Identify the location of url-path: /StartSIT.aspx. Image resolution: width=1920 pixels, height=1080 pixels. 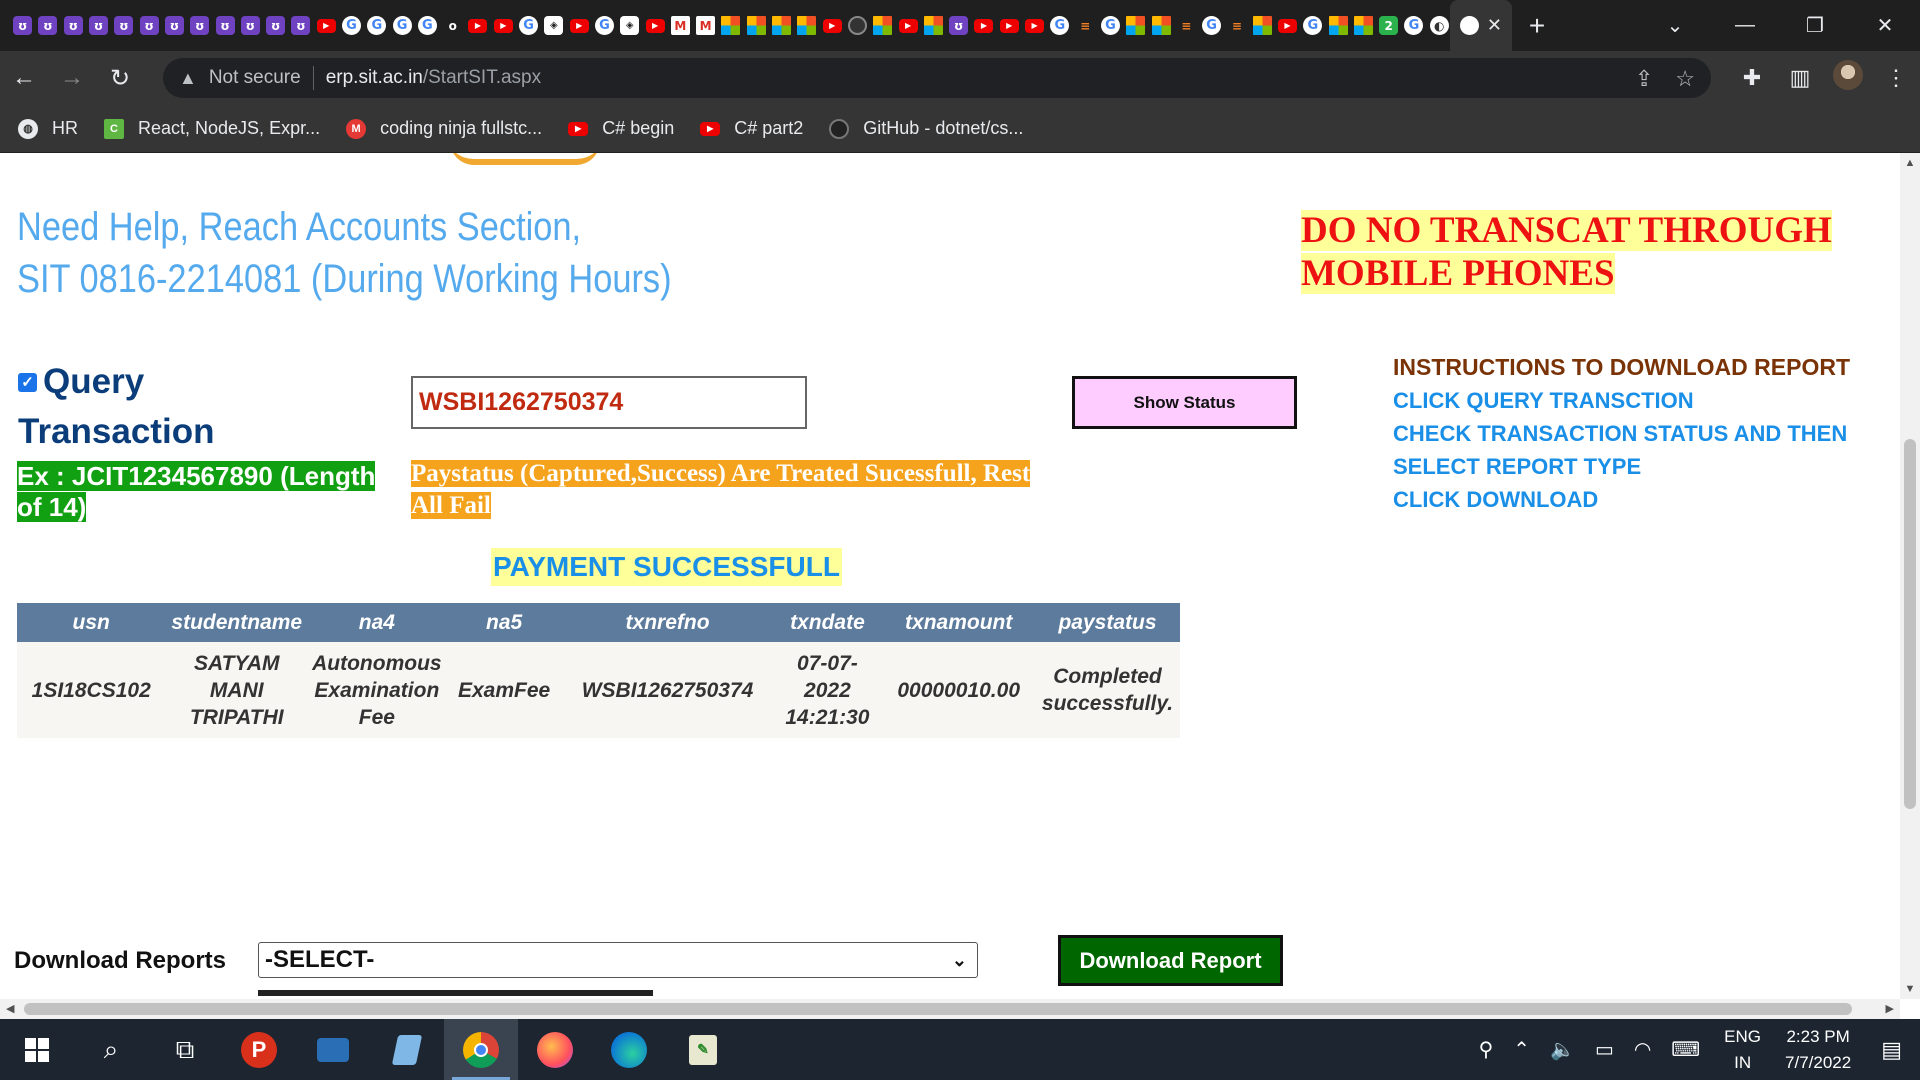
(482, 78).